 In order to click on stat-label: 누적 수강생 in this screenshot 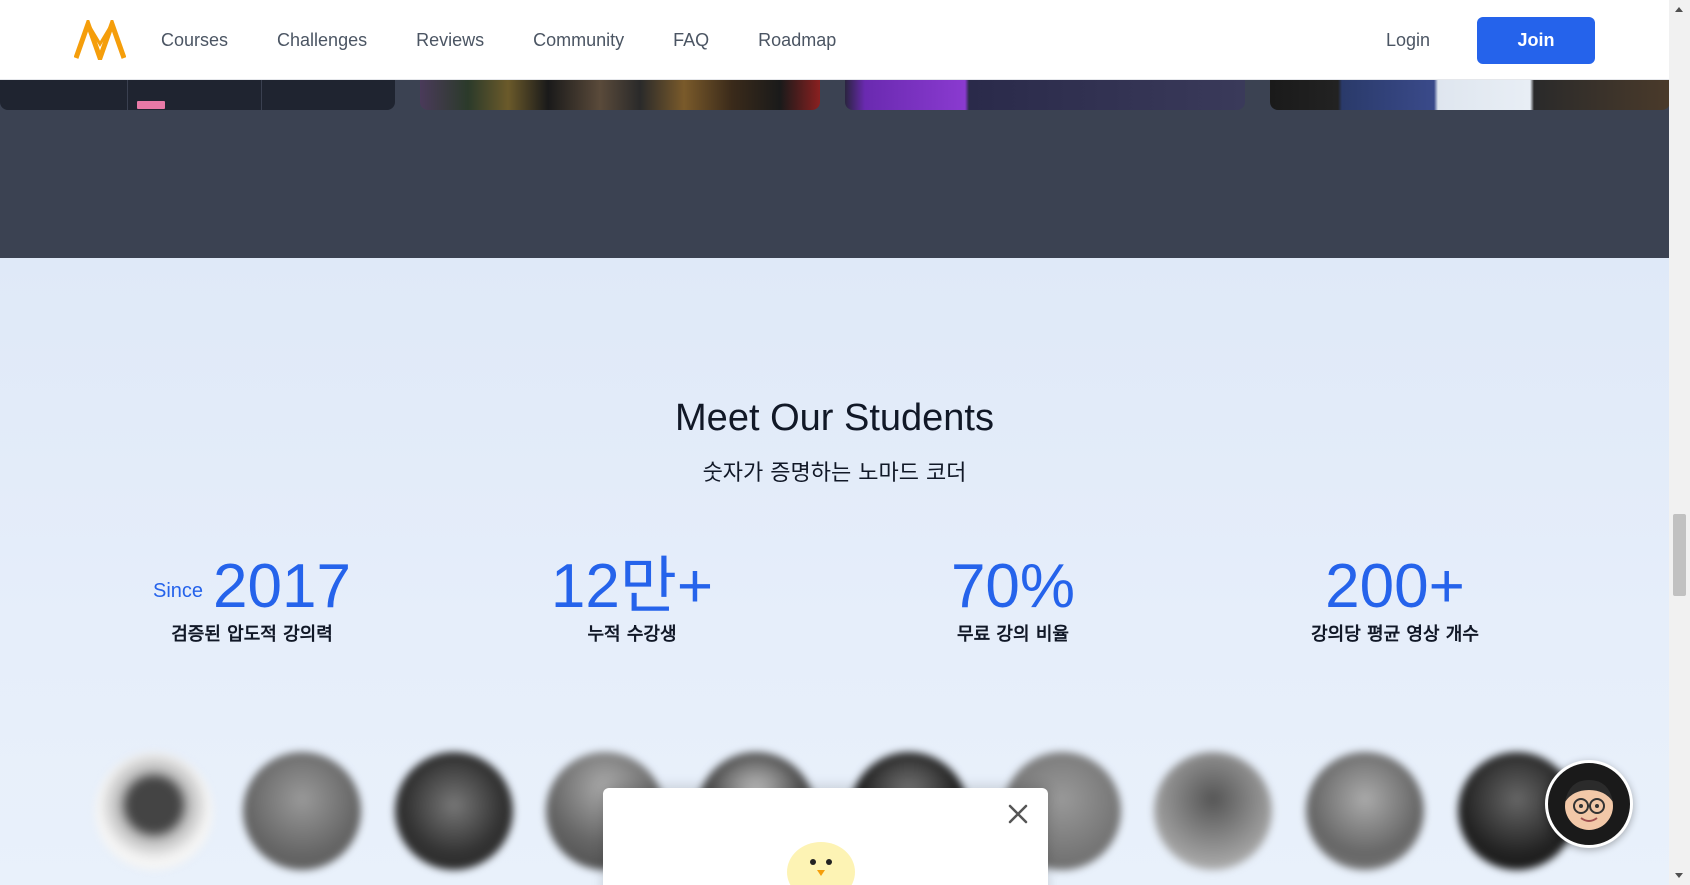, I will do `click(632, 634)`.